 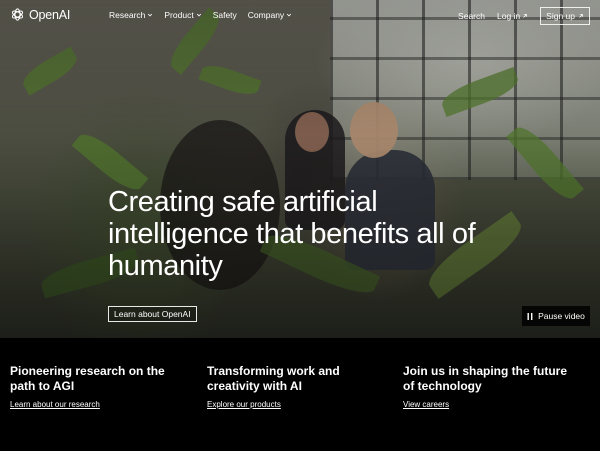 I want to click on learn-about-research-link: Learn about our research, so click(x=55, y=404).